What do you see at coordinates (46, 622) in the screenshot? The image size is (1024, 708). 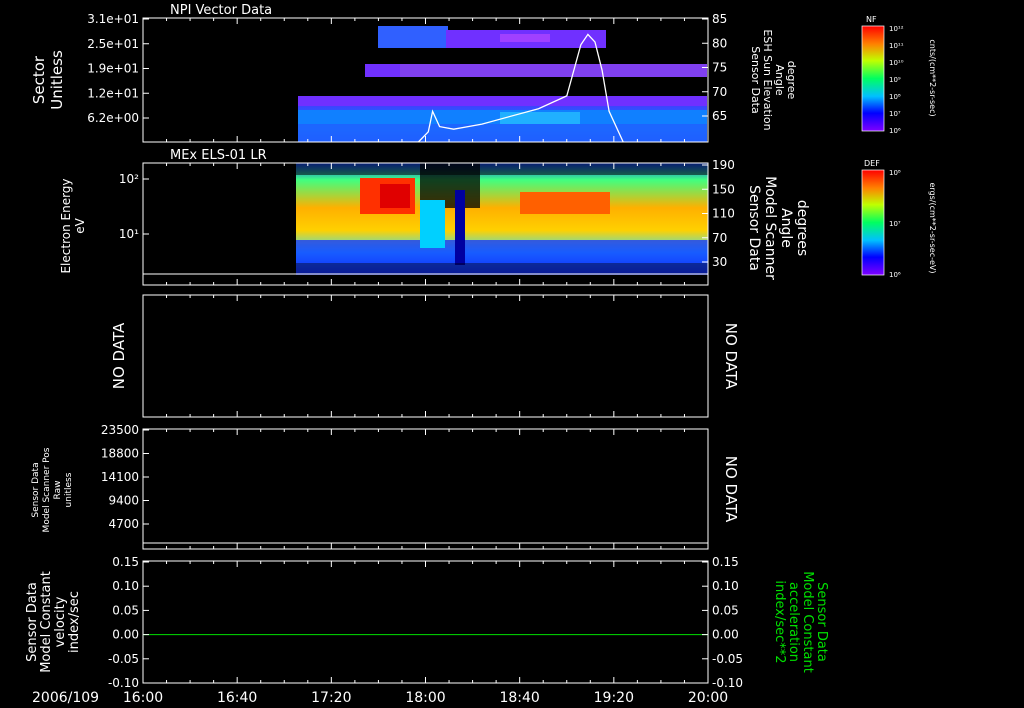 I see `velocity-ylabel-2: Model Constant` at bounding box center [46, 622].